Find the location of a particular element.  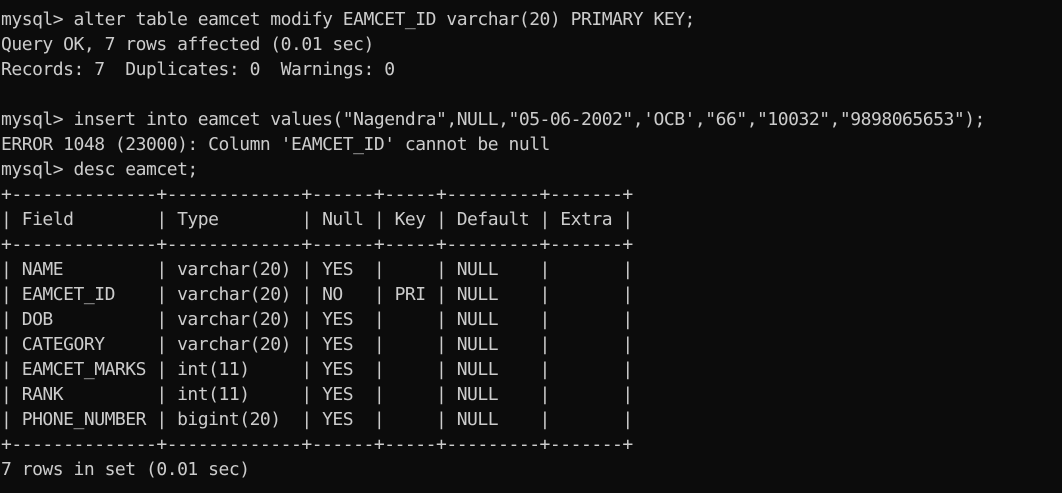

records-summary: Records: 7 Duplicates: 0 Warnings: 0 is located at coordinates (198, 69).